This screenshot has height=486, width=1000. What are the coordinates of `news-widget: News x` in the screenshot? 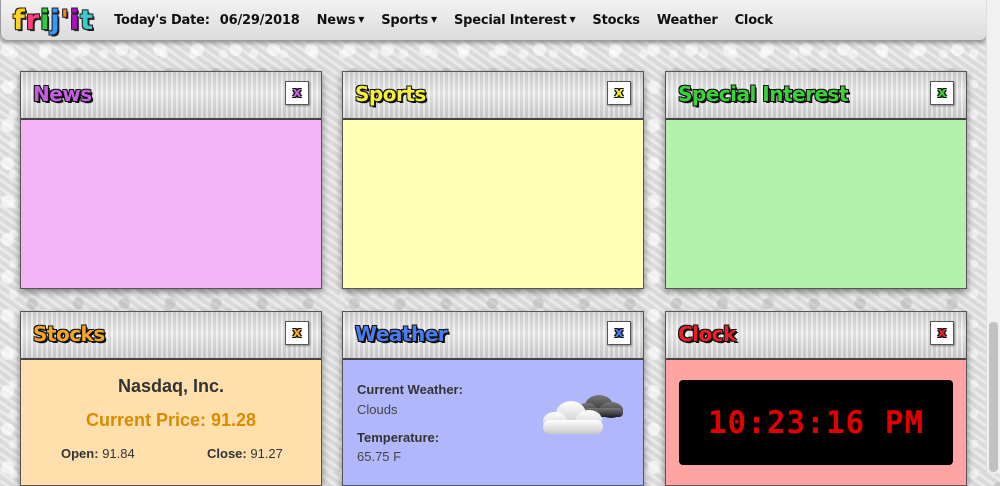 It's located at (171, 180).